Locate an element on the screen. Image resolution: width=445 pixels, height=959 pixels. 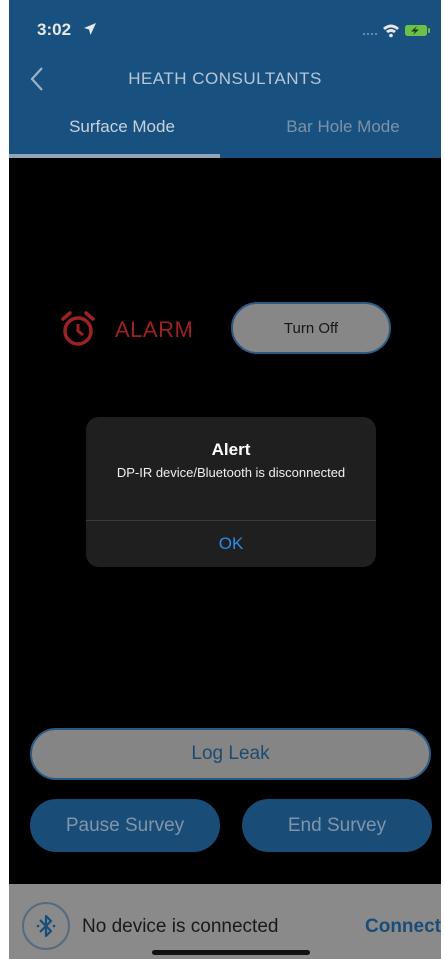
turn-off-button: Turn Off is located at coordinates (311, 328).